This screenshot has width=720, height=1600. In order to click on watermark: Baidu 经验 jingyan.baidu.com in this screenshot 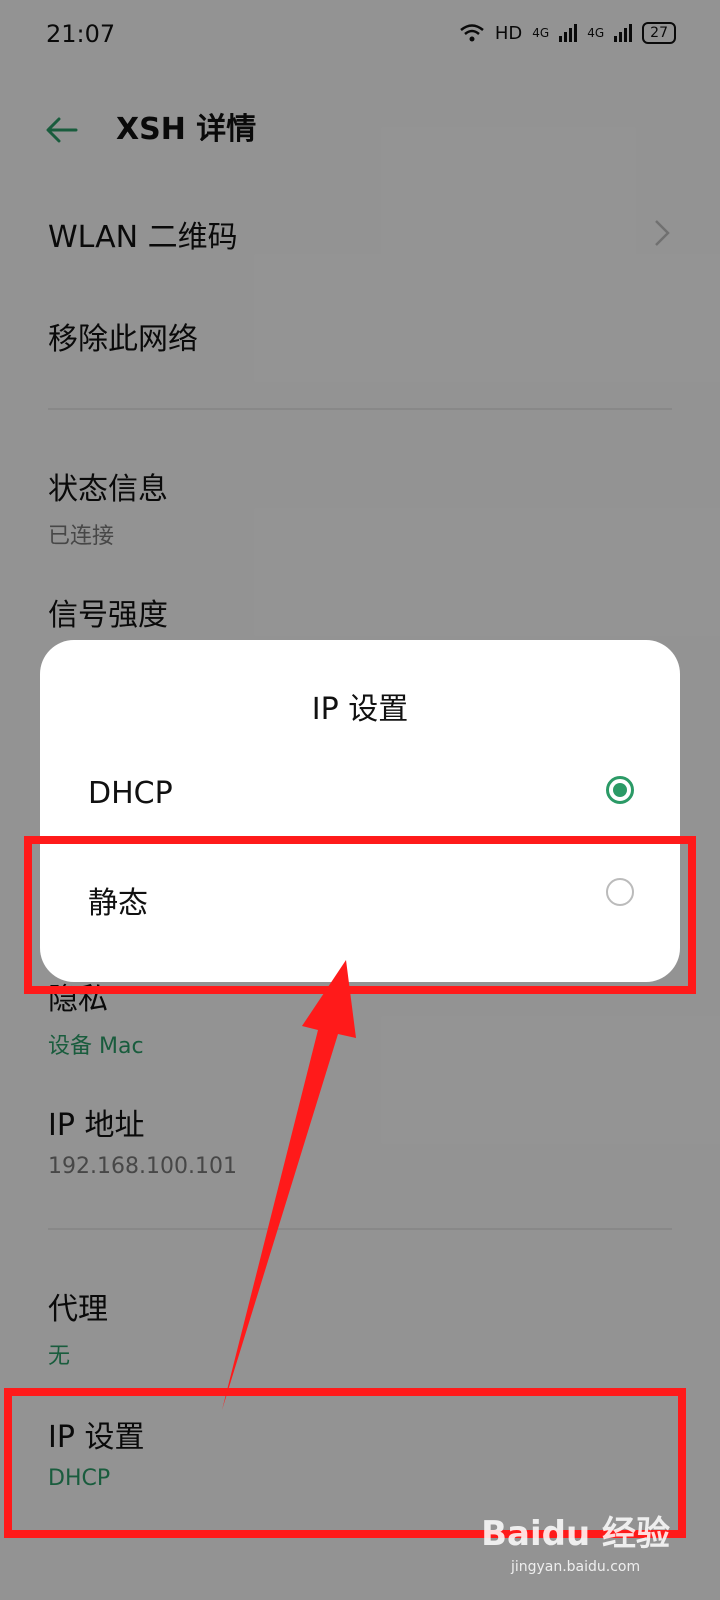, I will do `click(575, 1540)`.